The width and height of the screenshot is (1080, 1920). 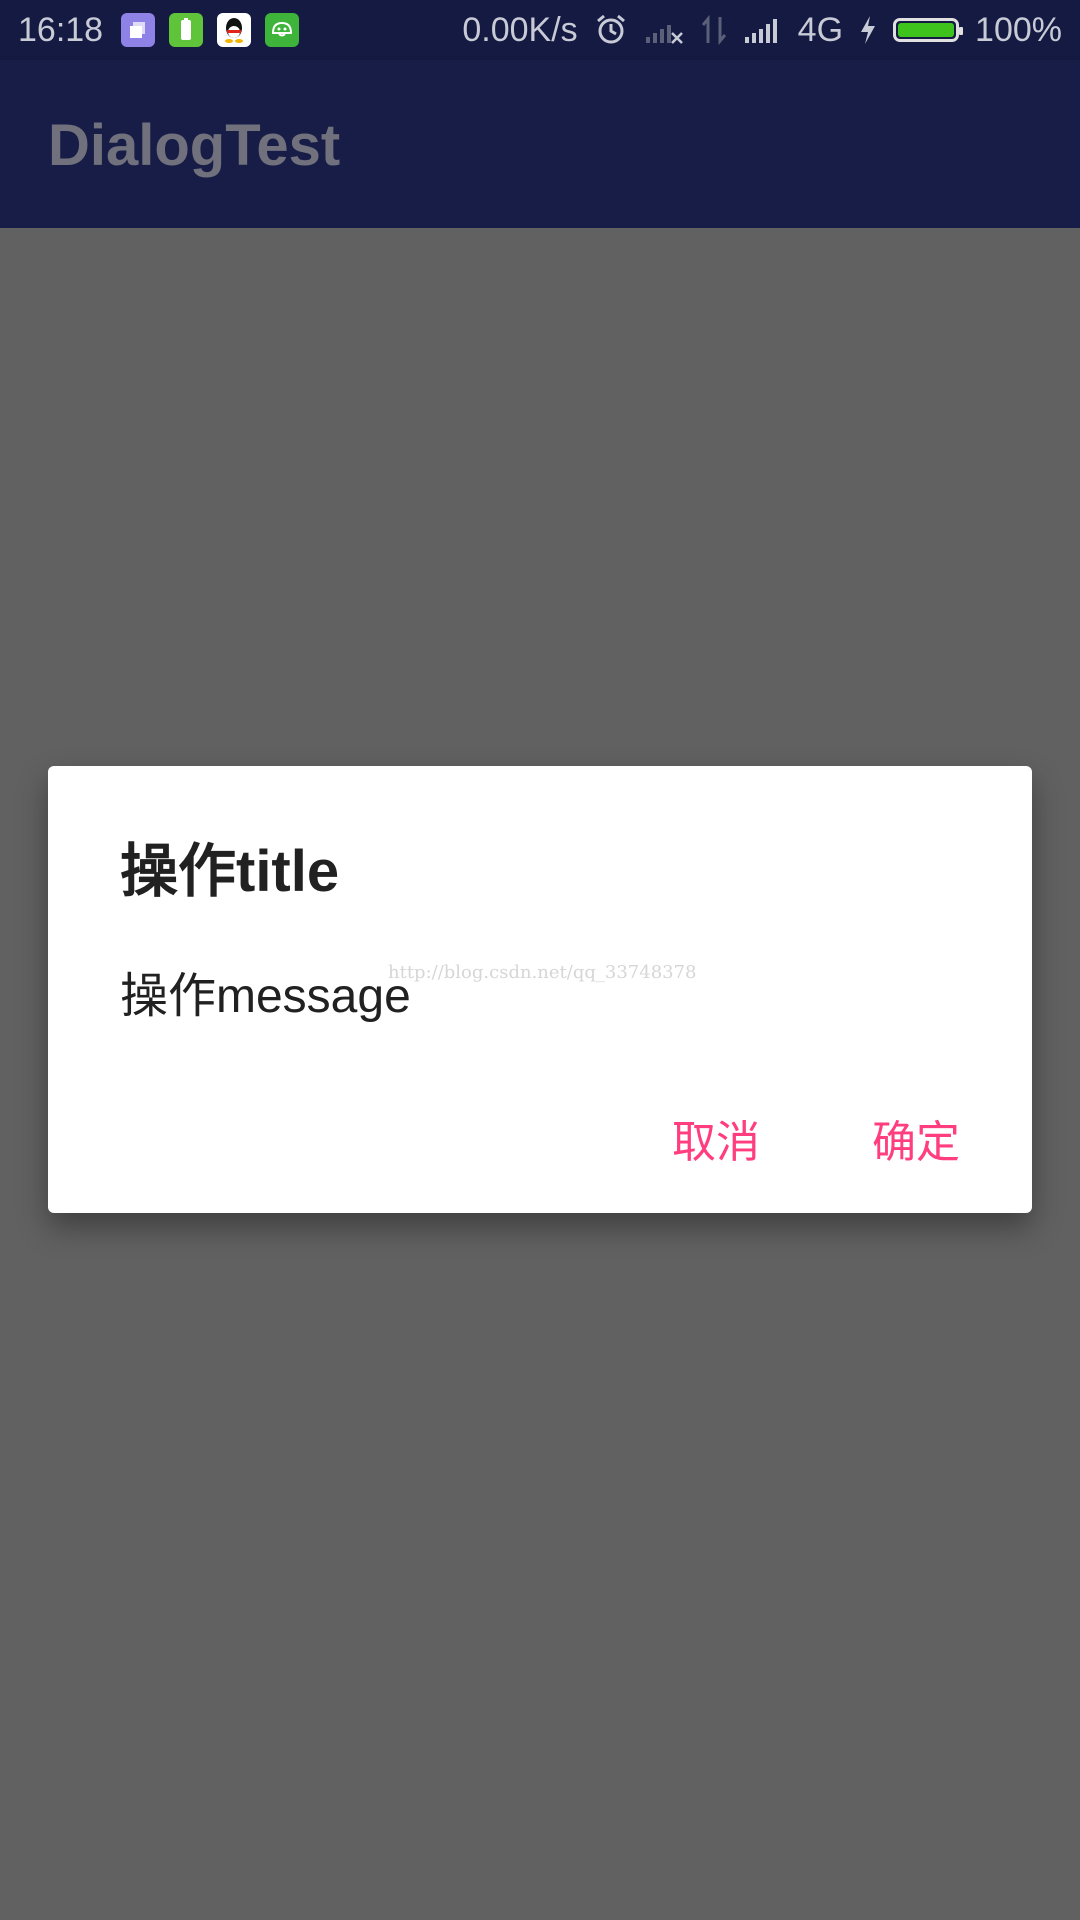 I want to click on battery-saver-icon, so click(x=186, y=30).